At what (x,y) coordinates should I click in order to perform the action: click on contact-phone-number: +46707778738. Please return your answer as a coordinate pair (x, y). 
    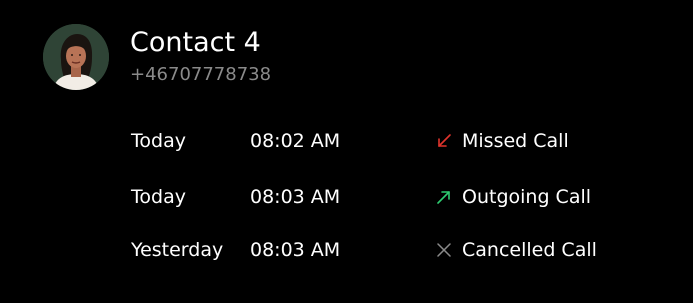
    Looking at the image, I should click on (201, 74).